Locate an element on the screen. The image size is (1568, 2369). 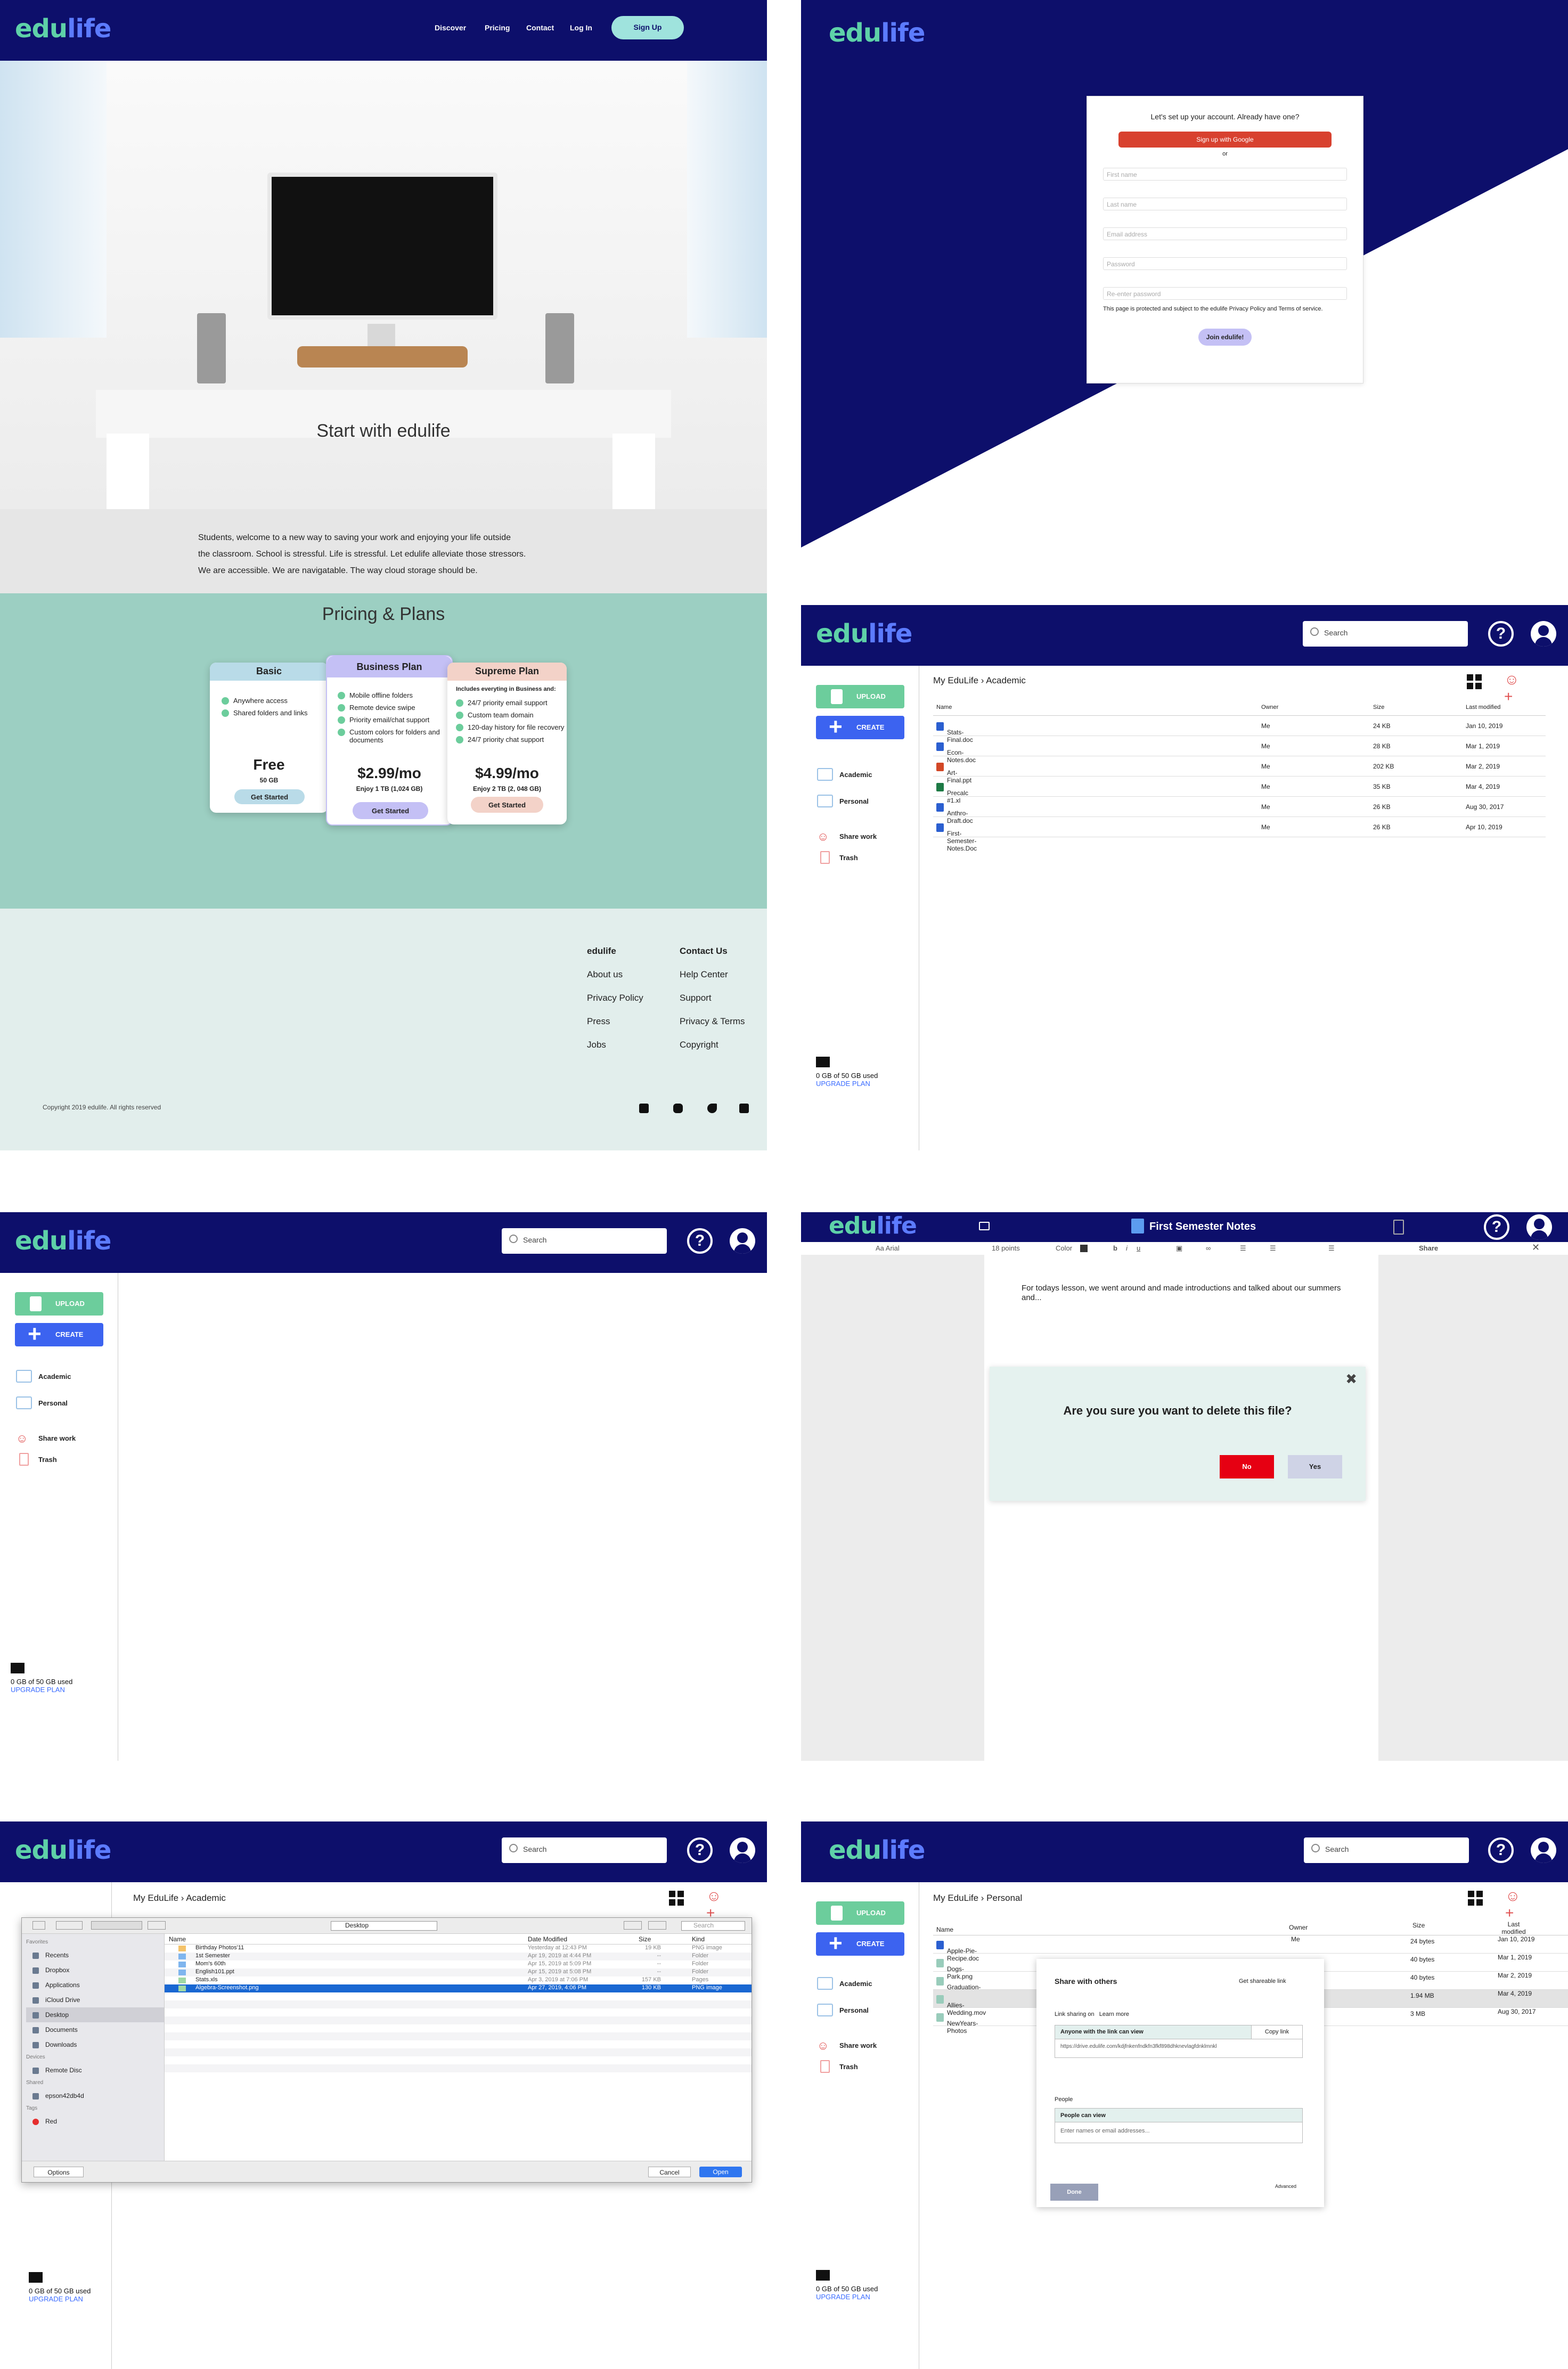
finder-sidebar-item: epson42db4d is located at coordinates (95, 2096).